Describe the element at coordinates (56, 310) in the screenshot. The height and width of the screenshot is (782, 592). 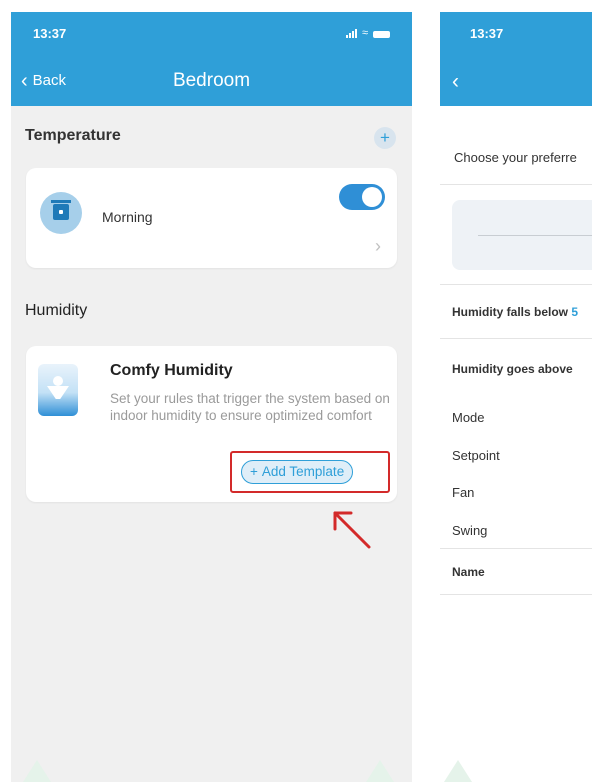
I see `humidity-section-title: Humidity` at that location.